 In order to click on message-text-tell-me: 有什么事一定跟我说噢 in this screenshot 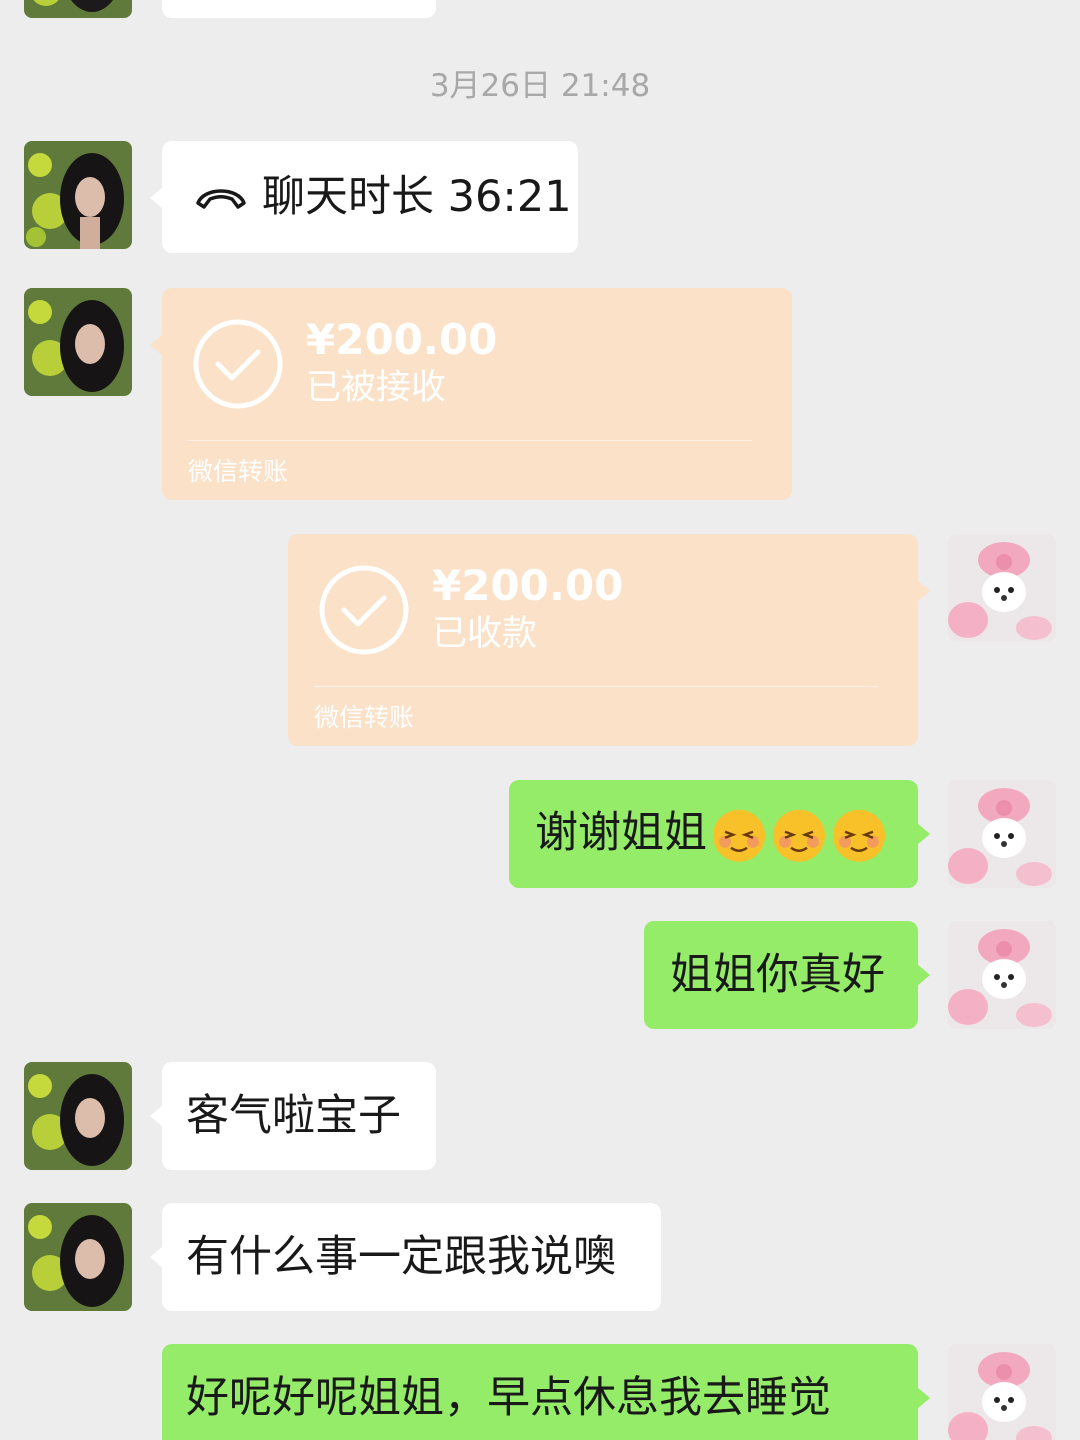, I will do `click(401, 1257)`.